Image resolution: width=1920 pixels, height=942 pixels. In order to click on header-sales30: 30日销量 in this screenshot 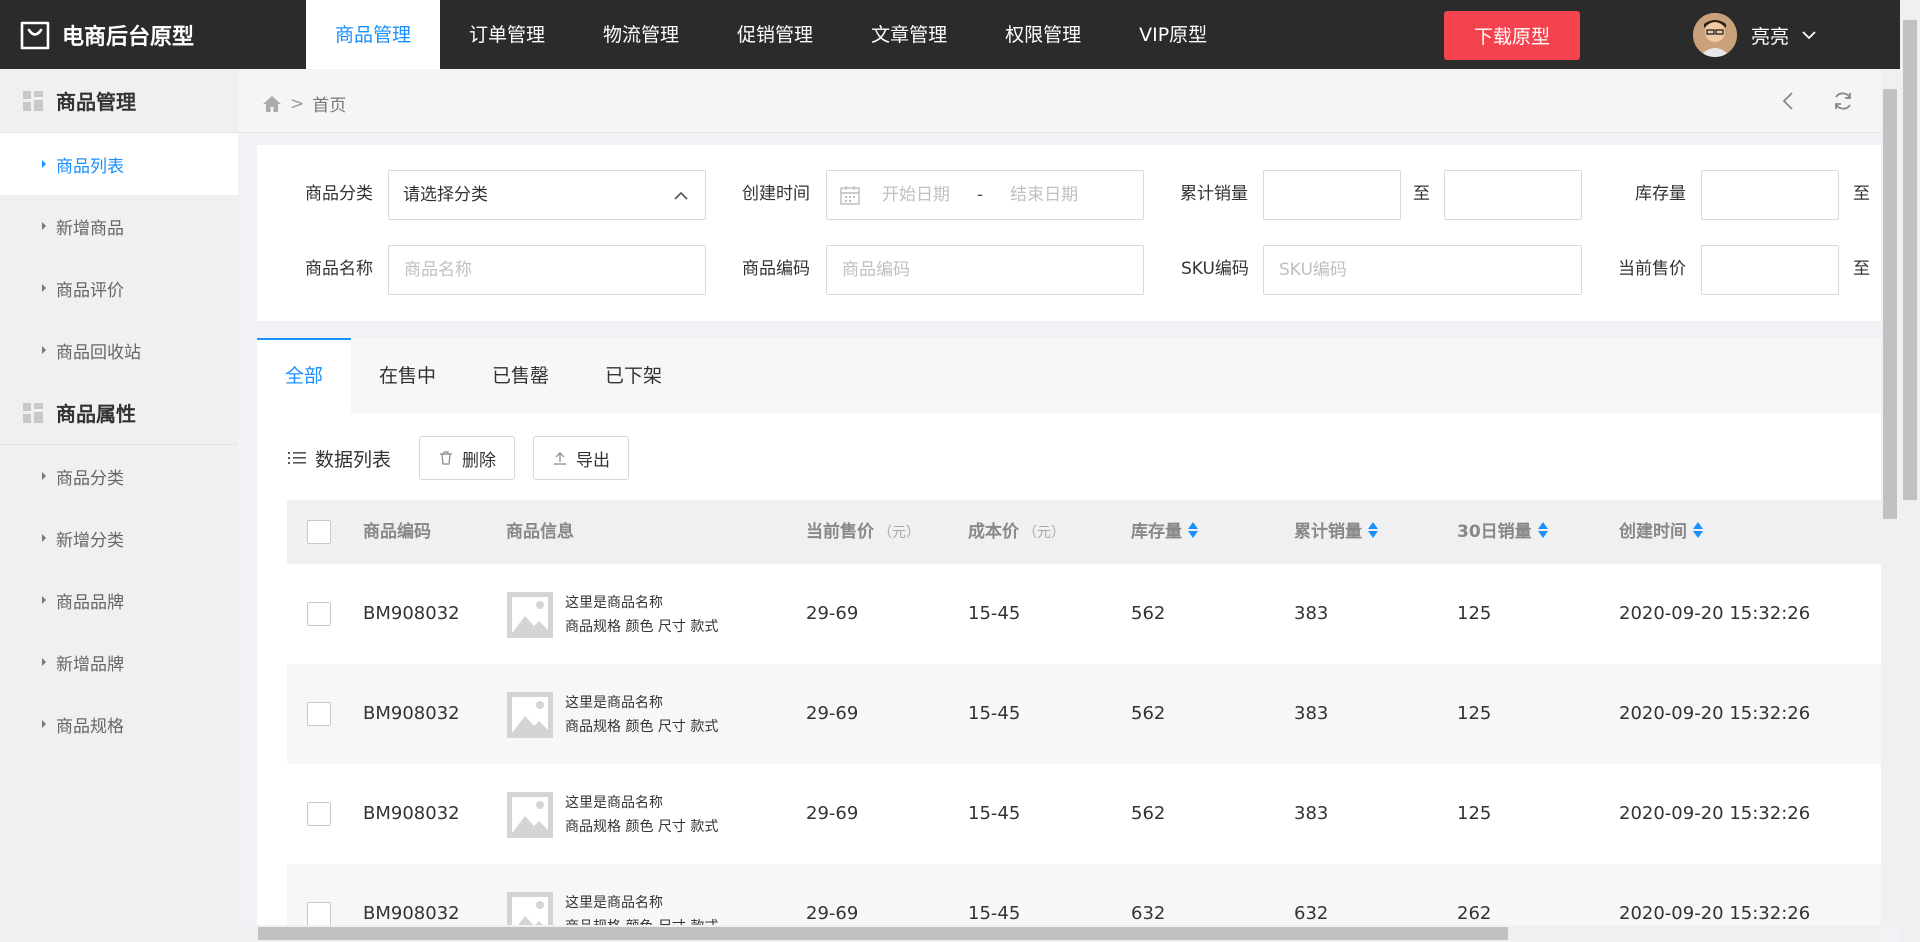, I will do `click(1502, 532)`.